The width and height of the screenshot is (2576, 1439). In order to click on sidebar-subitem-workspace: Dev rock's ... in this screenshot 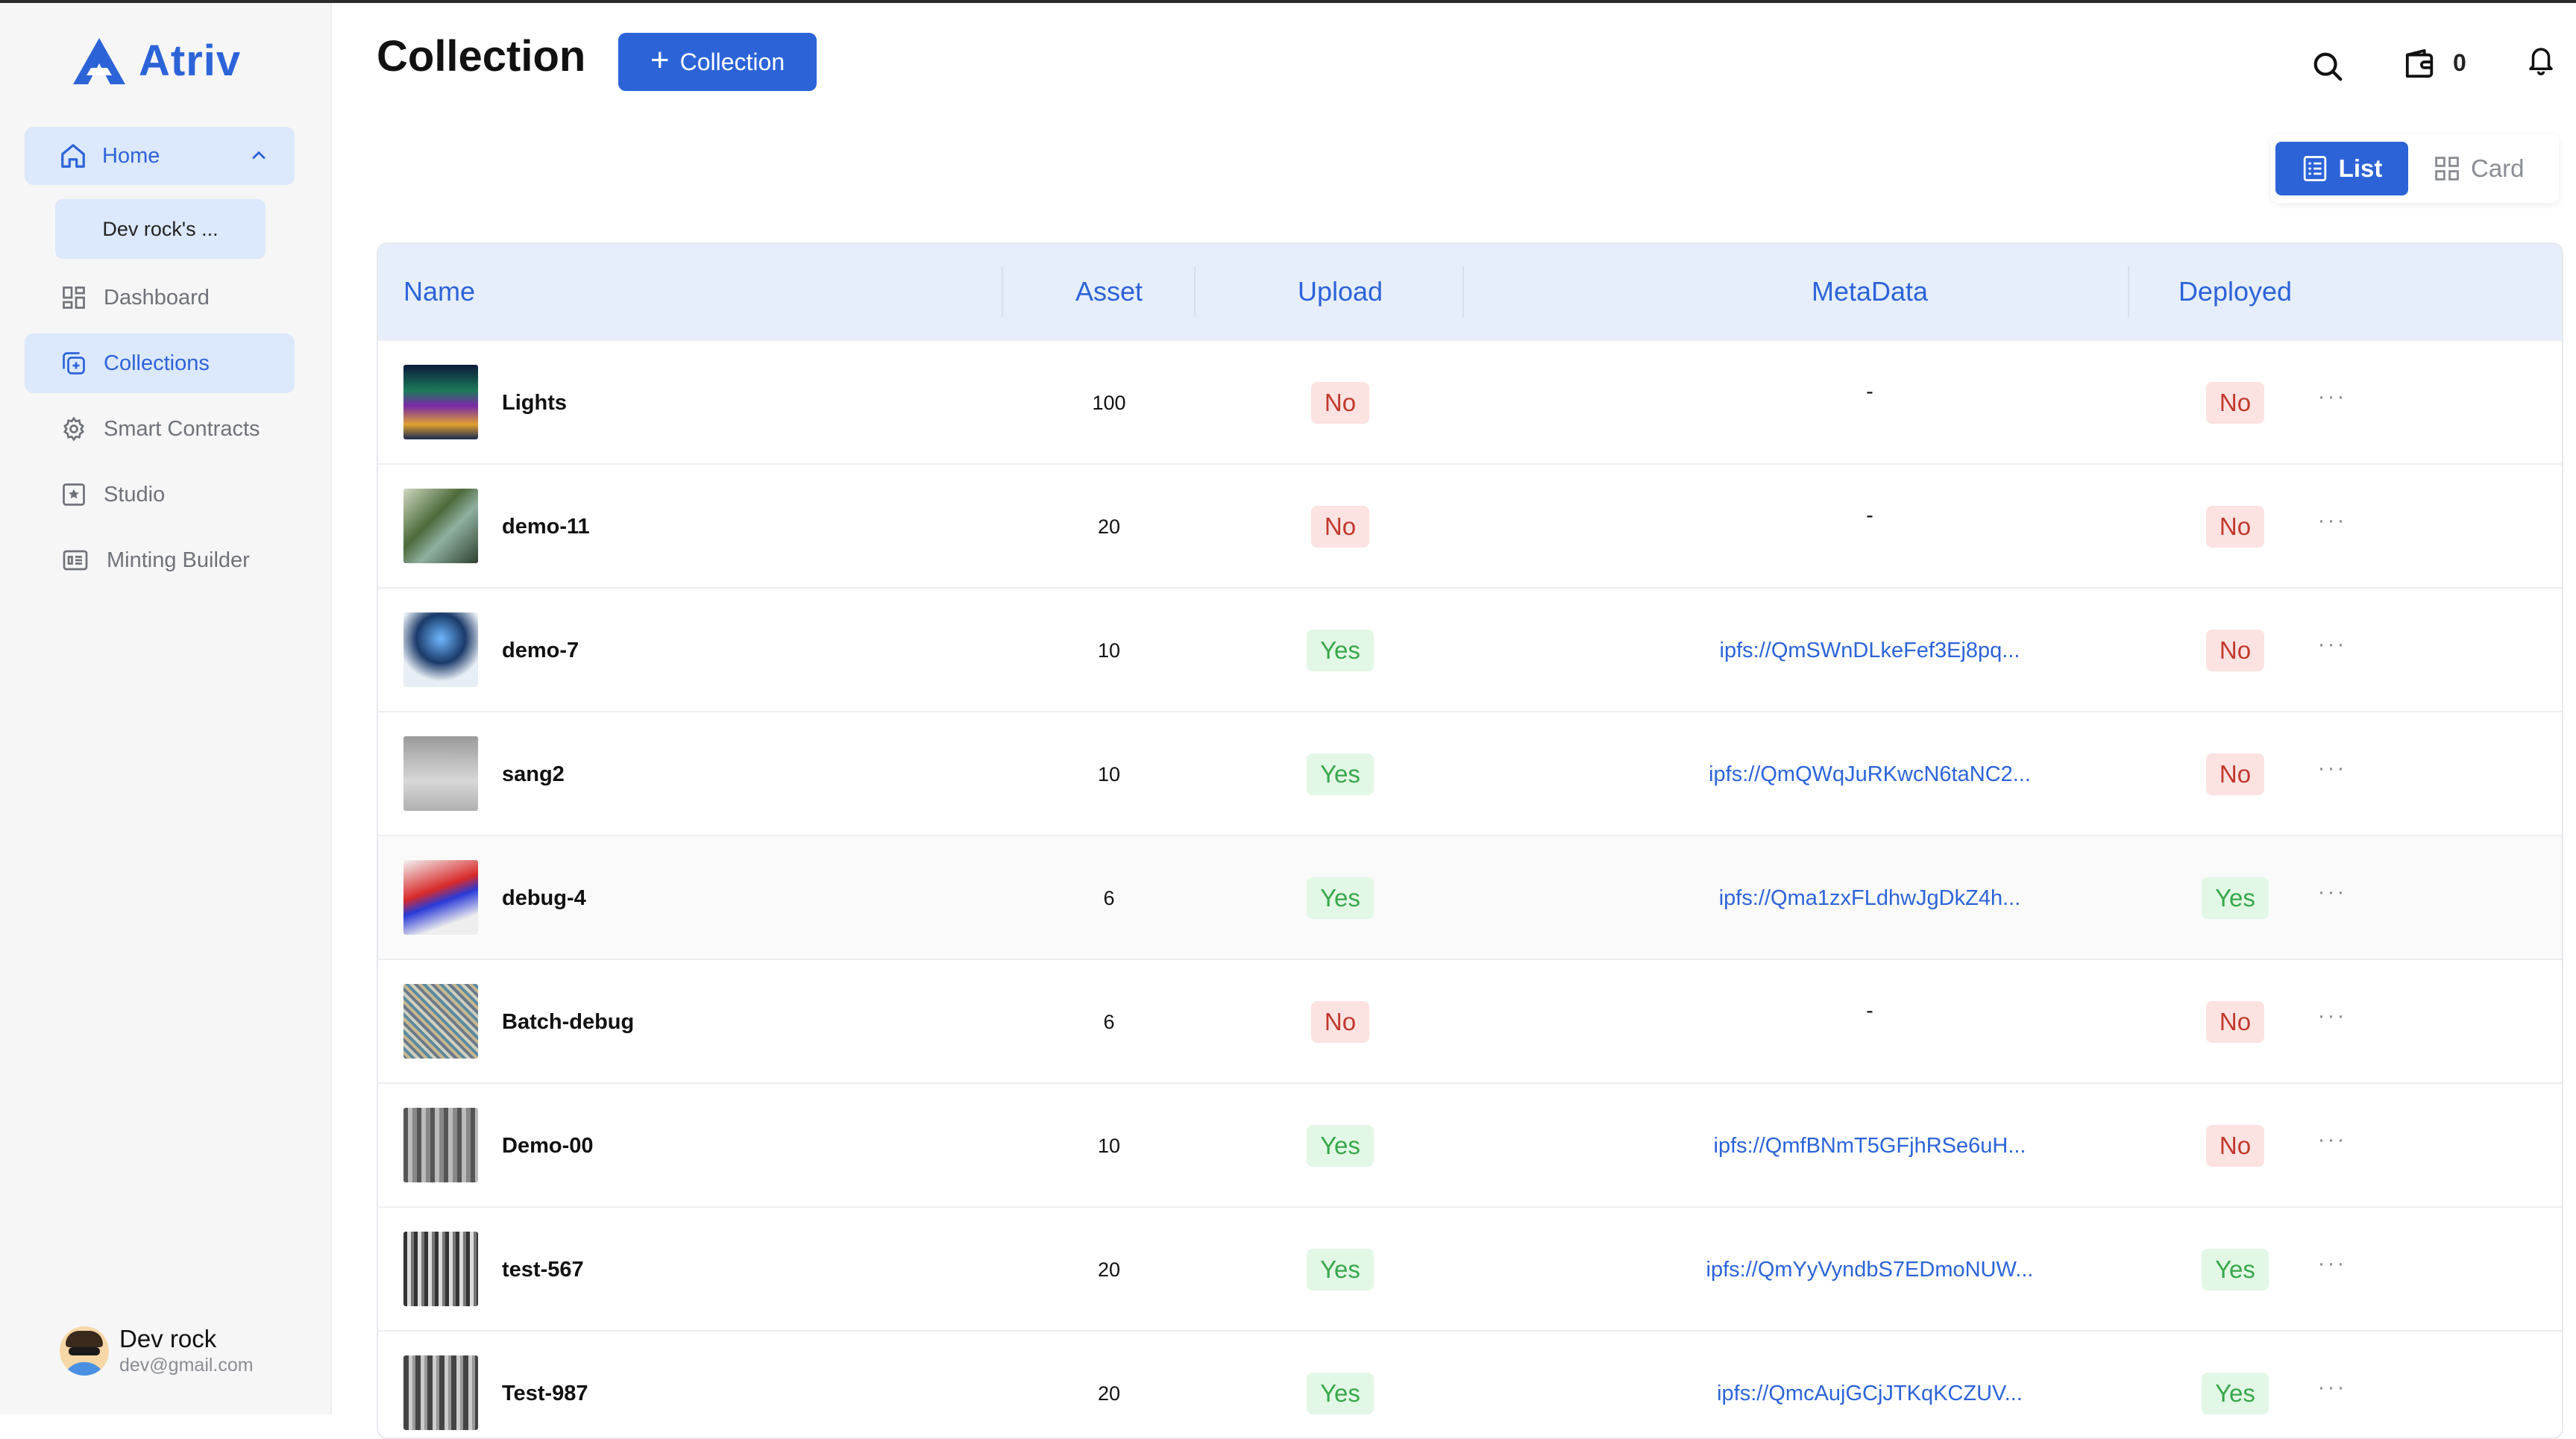, I will do `click(161, 229)`.